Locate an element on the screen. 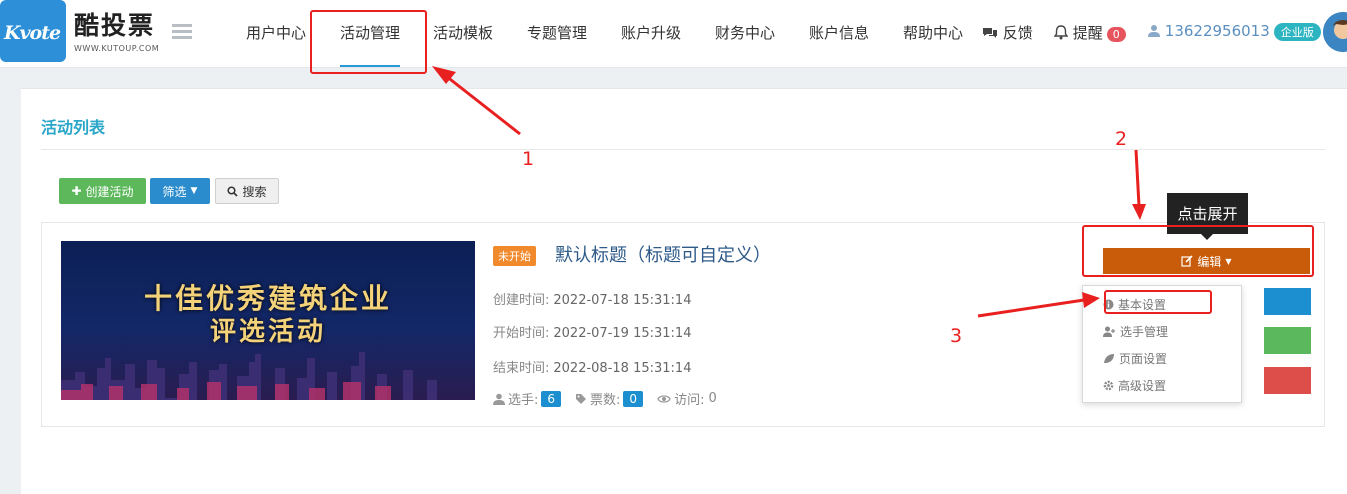  city-skyline-illustration is located at coordinates (249, 376).